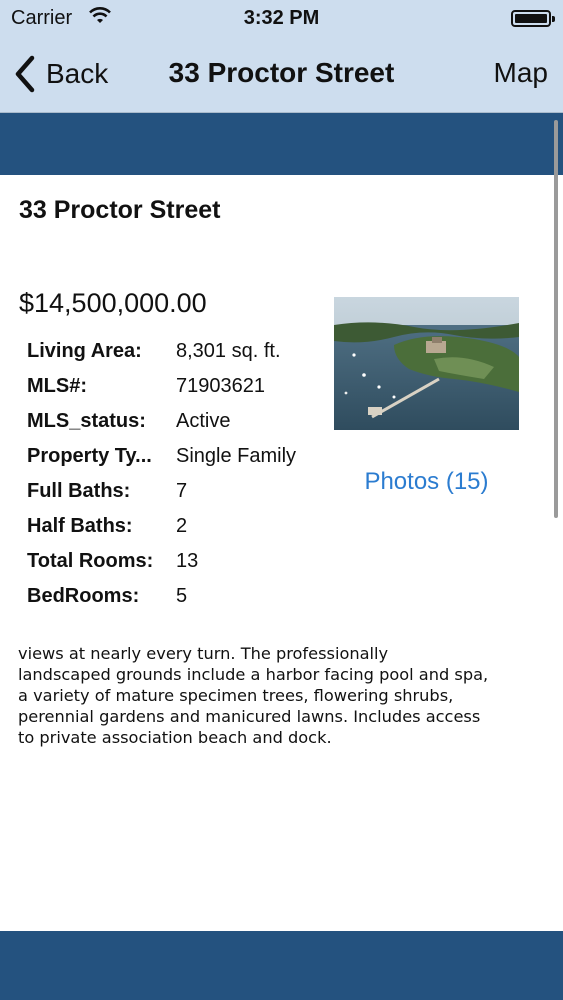  I want to click on detail-label: Total Rooms:, so click(90, 561).